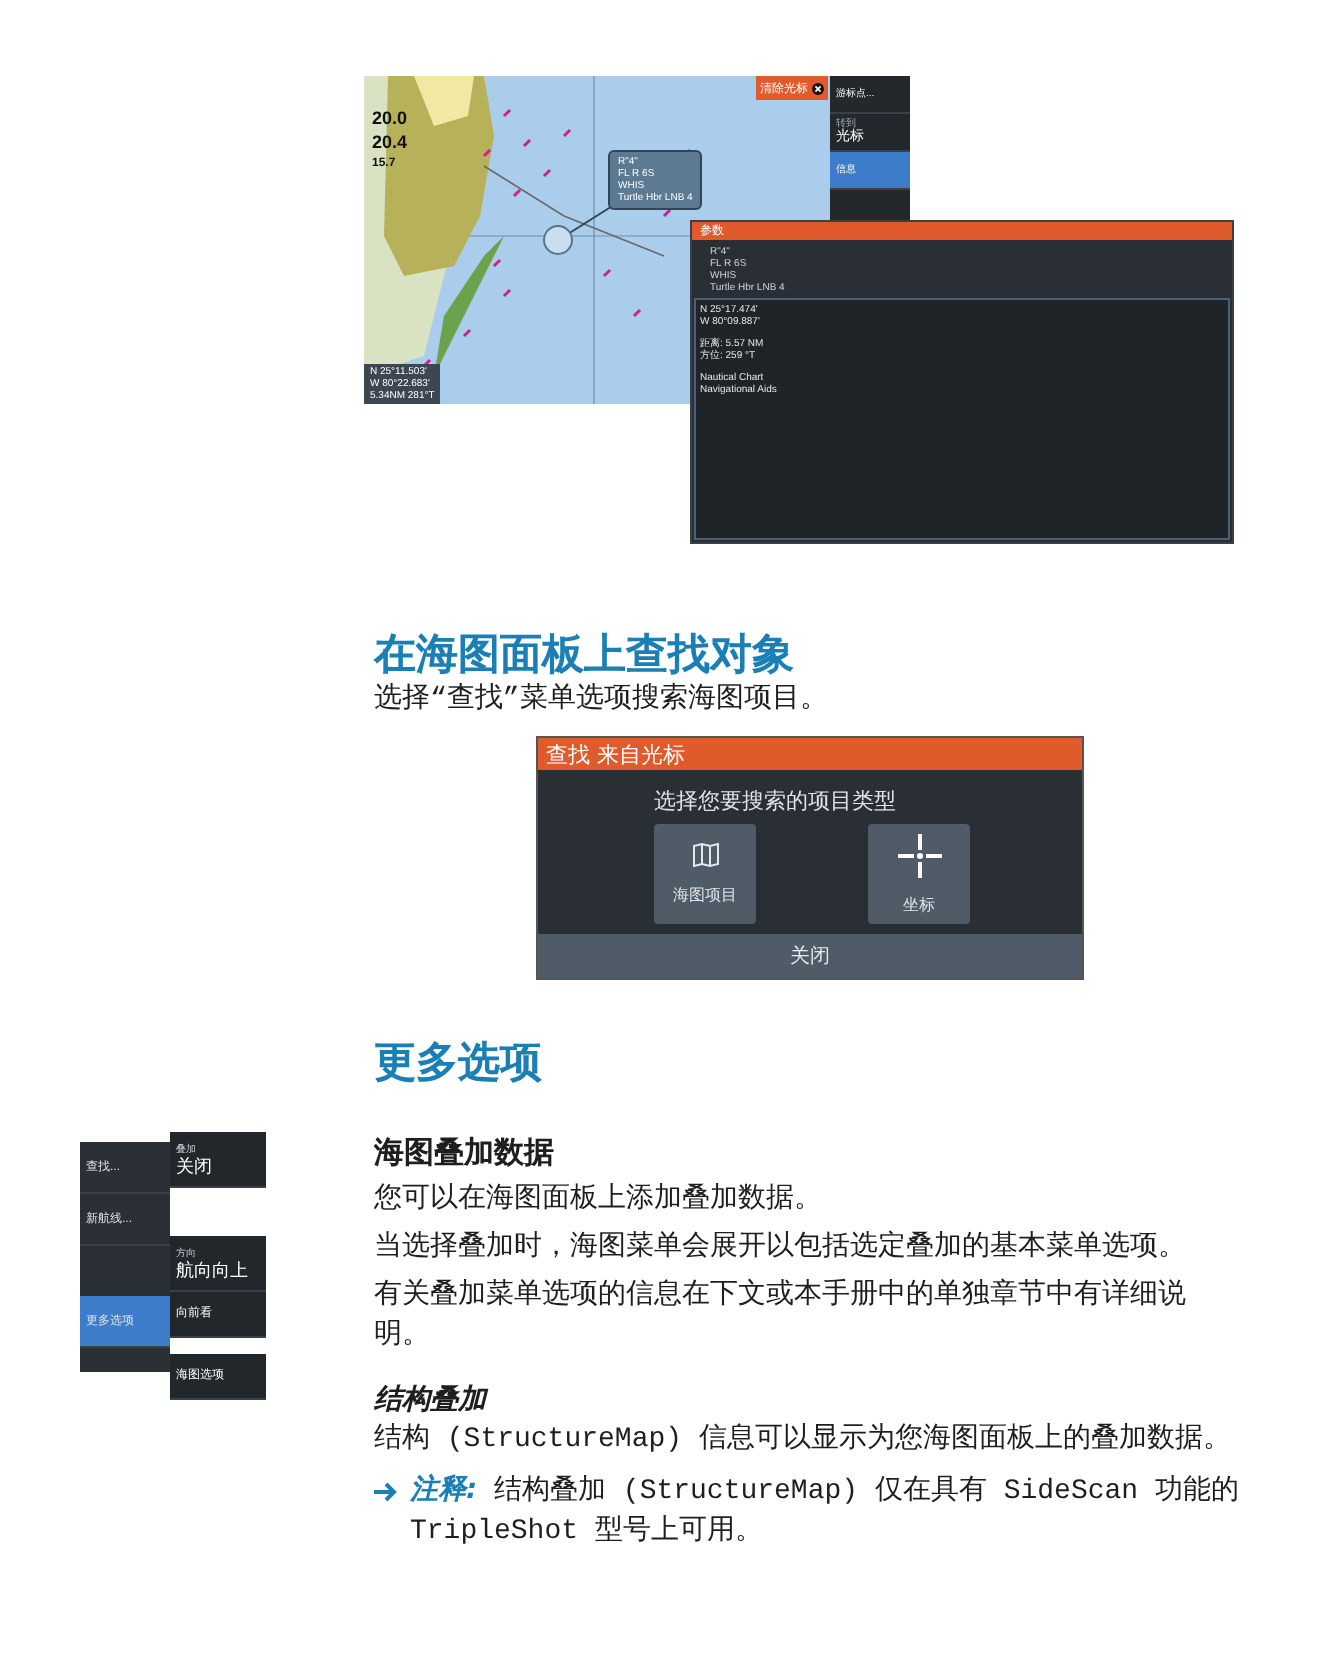 The height and width of the screenshot is (1676, 1320). I want to click on note-text: 注释: 结构叠加 (StructureMap) 仅在具有 SideScan 功能的 TripleShot 型号上可用。, so click(825, 1512).